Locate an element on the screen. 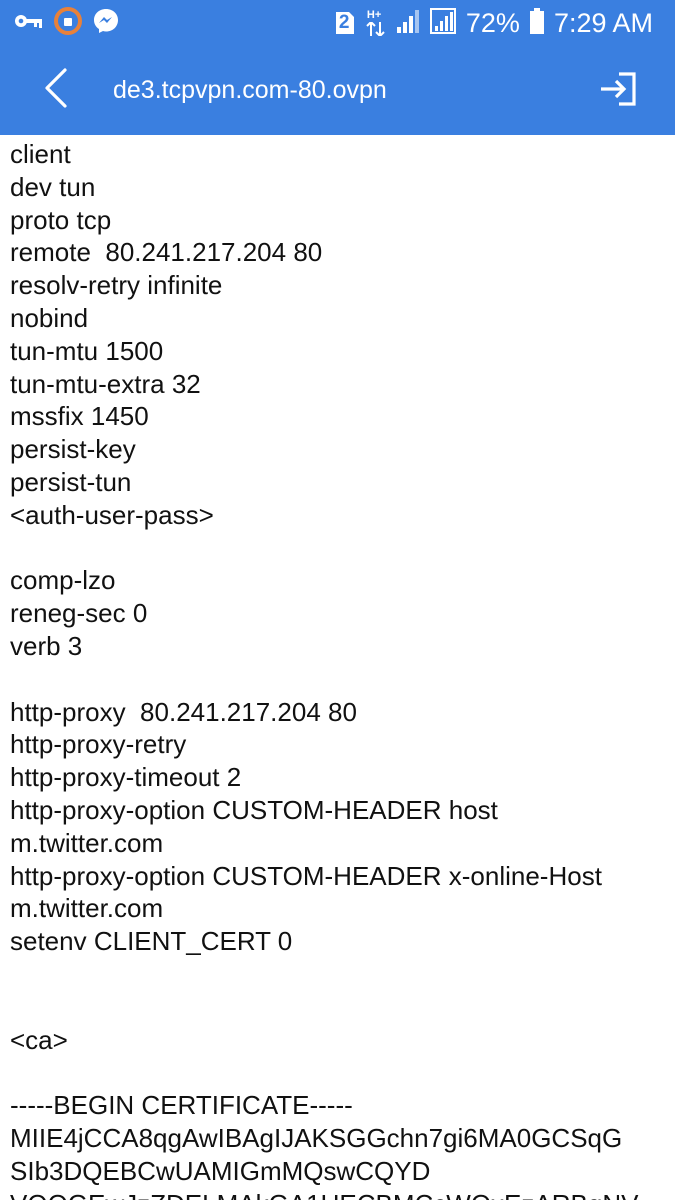 The image size is (675, 1200). notification-icons is located at coordinates (67, 23).